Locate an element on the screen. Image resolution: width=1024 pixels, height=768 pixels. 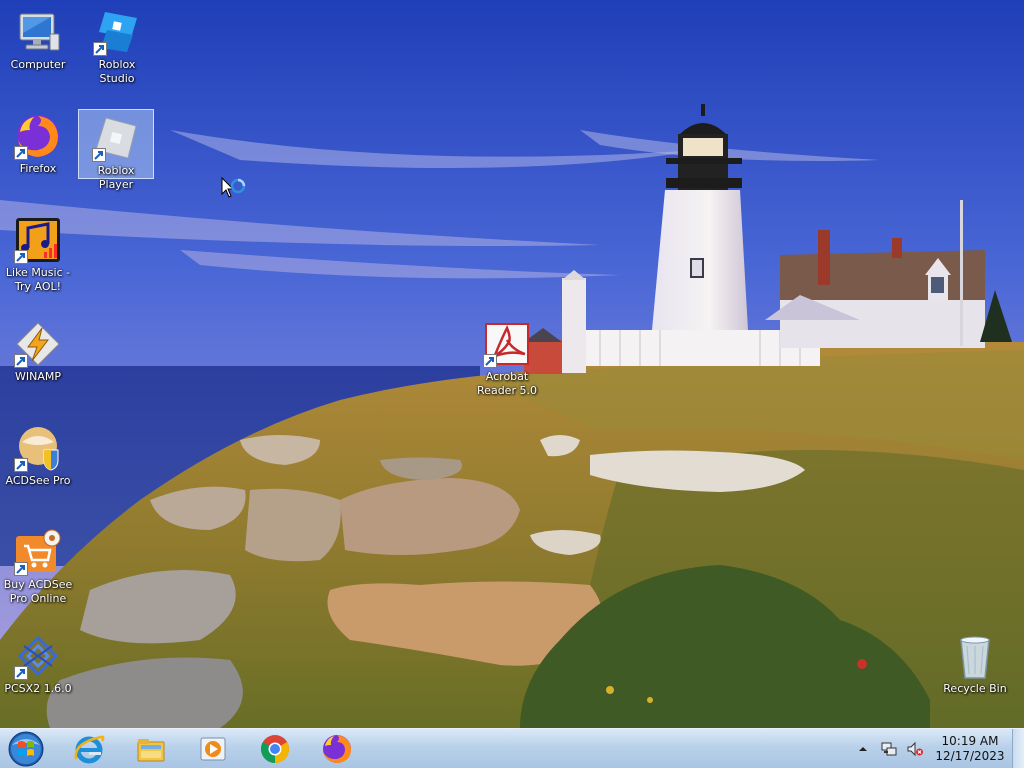
media-player-icon is located at coordinates (213, 749).